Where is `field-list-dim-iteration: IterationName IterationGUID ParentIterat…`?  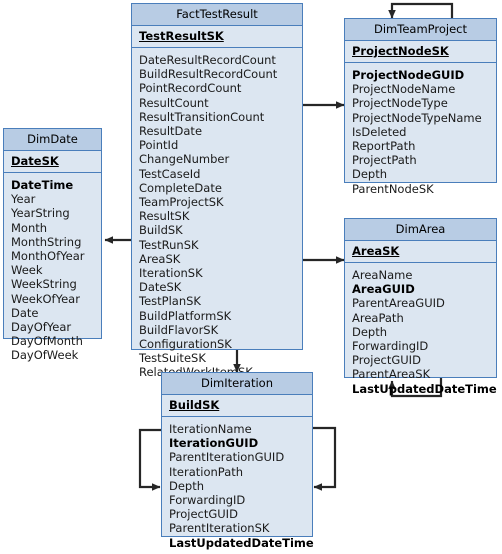 field-list-dim-iteration: IterationName IterationGUID ParentIterat… is located at coordinates (238, 485).